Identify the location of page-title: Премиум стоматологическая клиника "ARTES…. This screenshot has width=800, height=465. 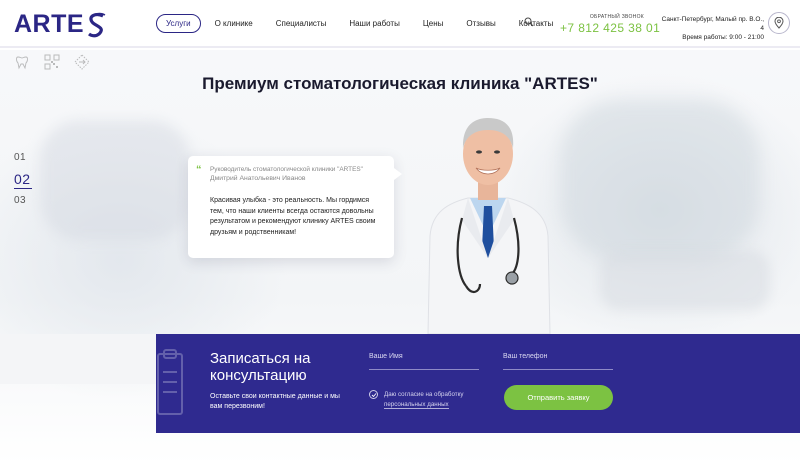
(400, 83).